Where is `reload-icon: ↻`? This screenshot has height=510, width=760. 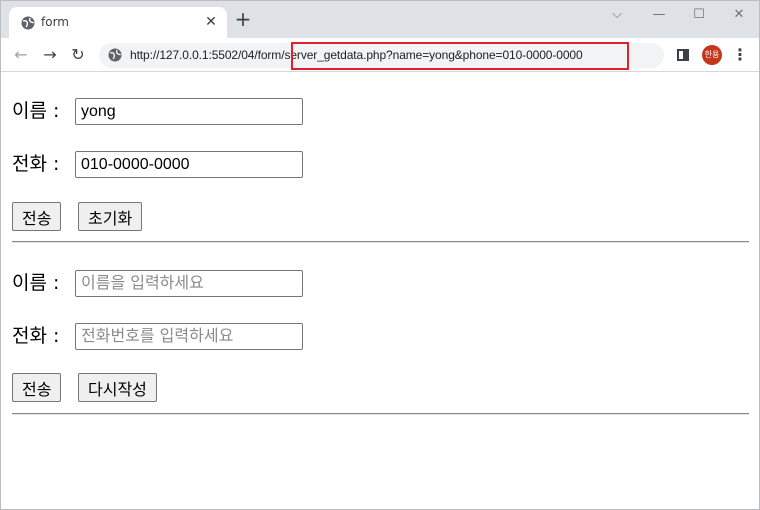 reload-icon: ↻ is located at coordinates (78, 55).